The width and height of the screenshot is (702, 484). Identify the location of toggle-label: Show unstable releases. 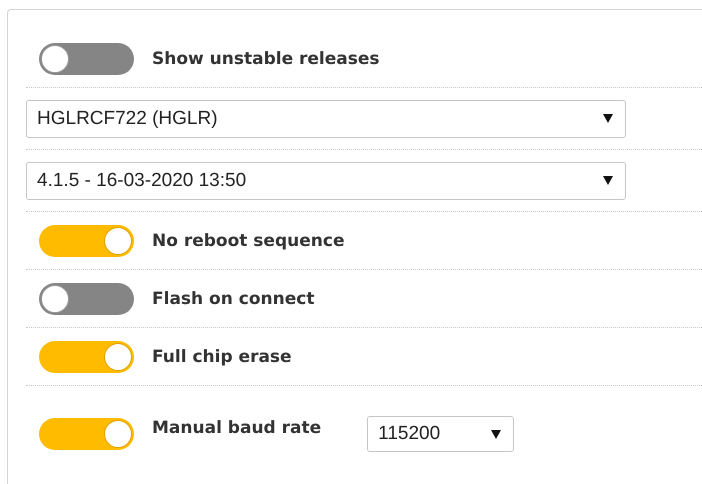
(266, 58).